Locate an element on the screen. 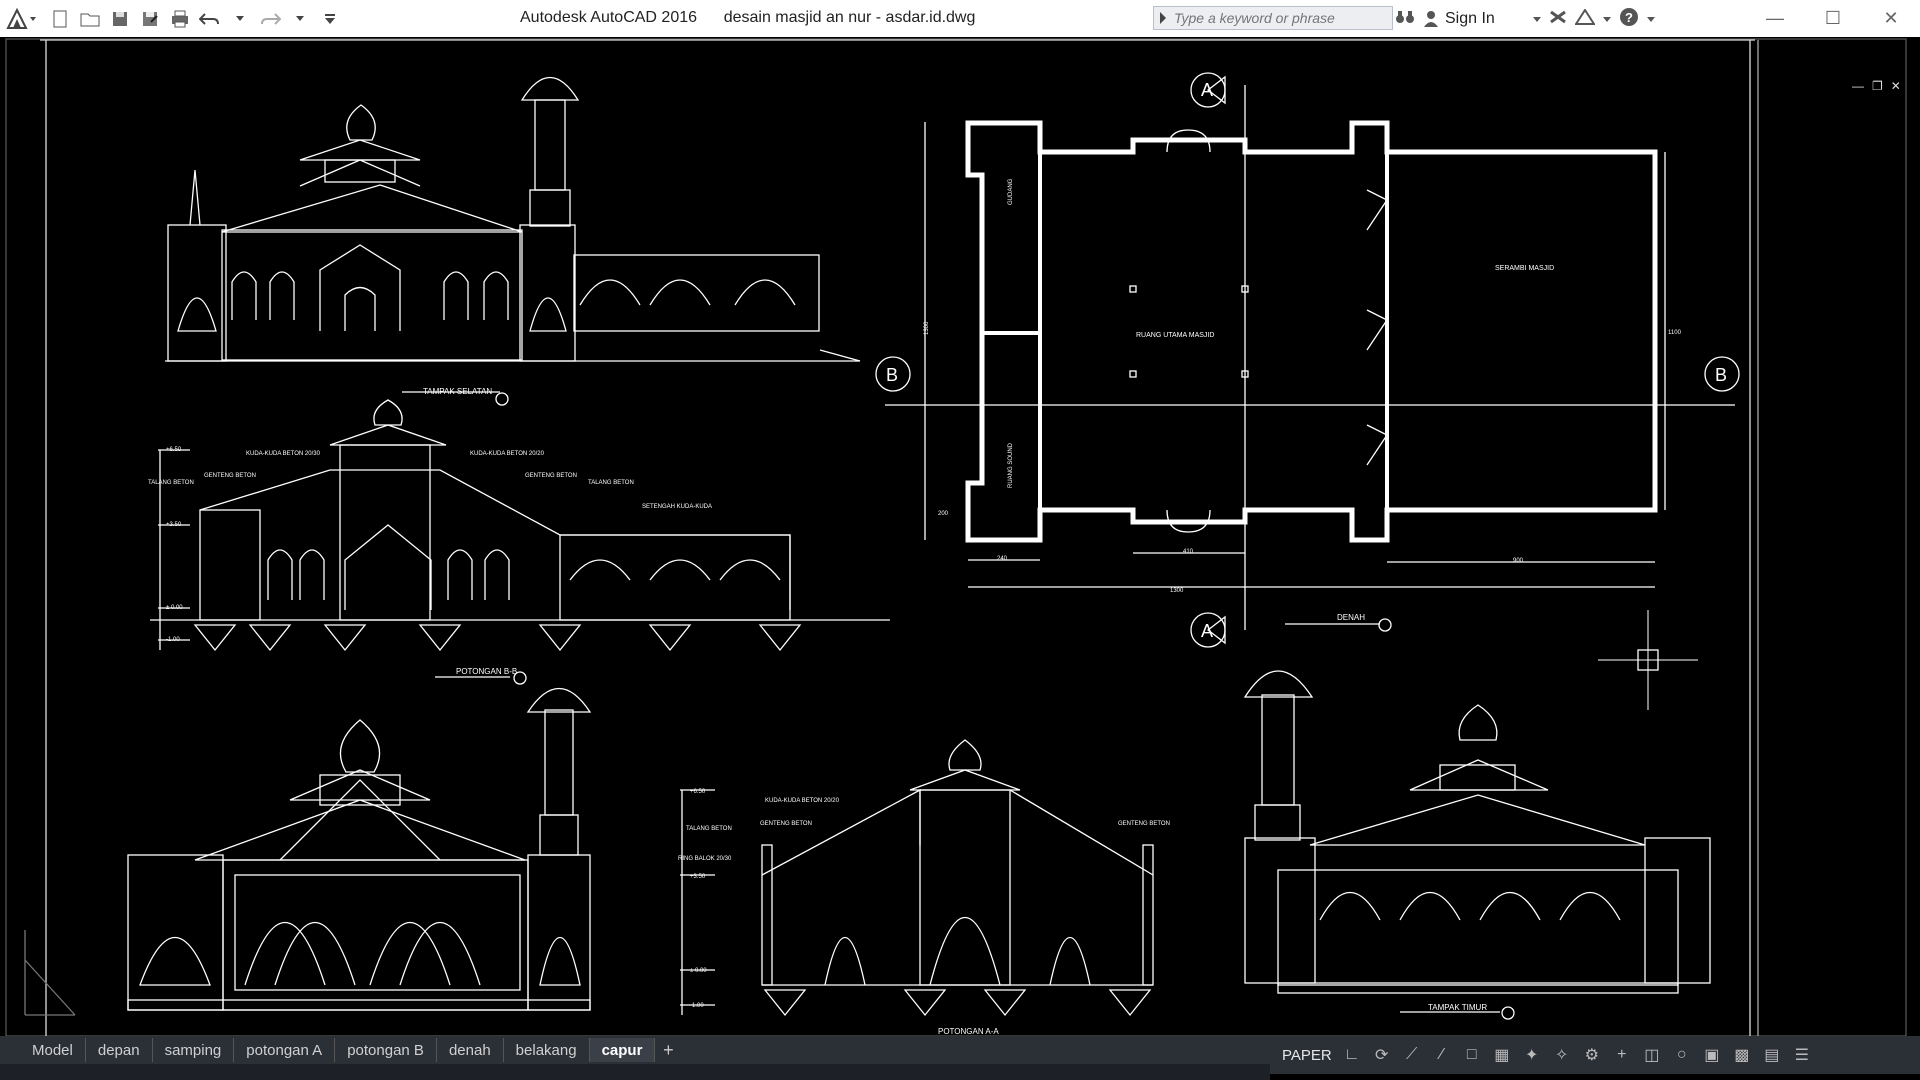 This screenshot has height=1080, width=1920. tab-denah: denah is located at coordinates (470, 1050).